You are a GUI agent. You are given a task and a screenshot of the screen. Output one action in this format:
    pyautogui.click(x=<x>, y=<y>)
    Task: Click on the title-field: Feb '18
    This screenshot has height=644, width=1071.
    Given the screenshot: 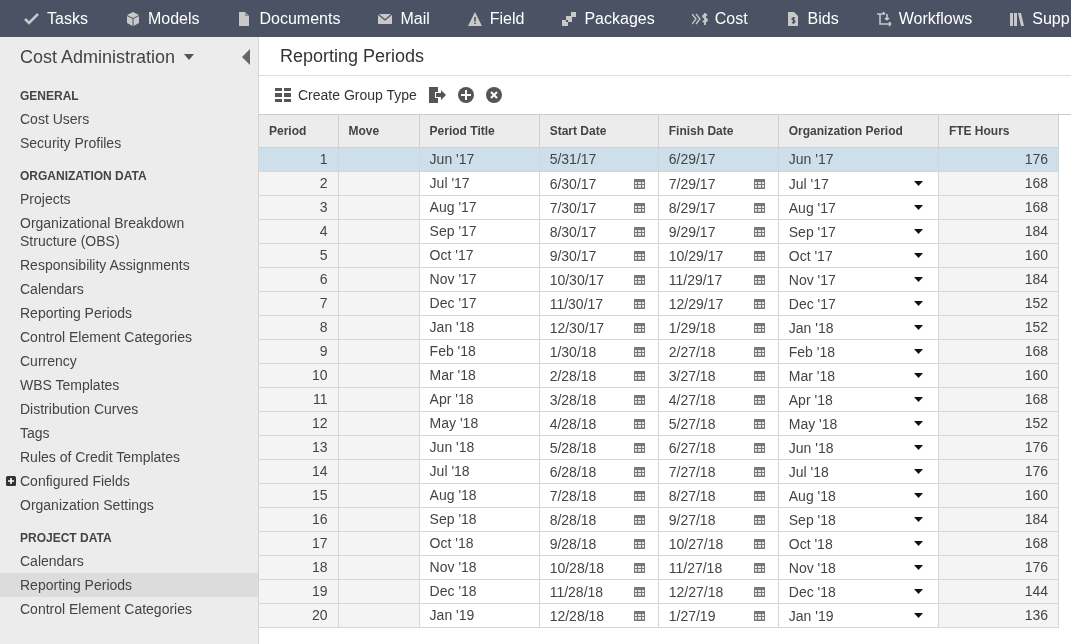 What is the action you would take?
    pyautogui.click(x=479, y=351)
    